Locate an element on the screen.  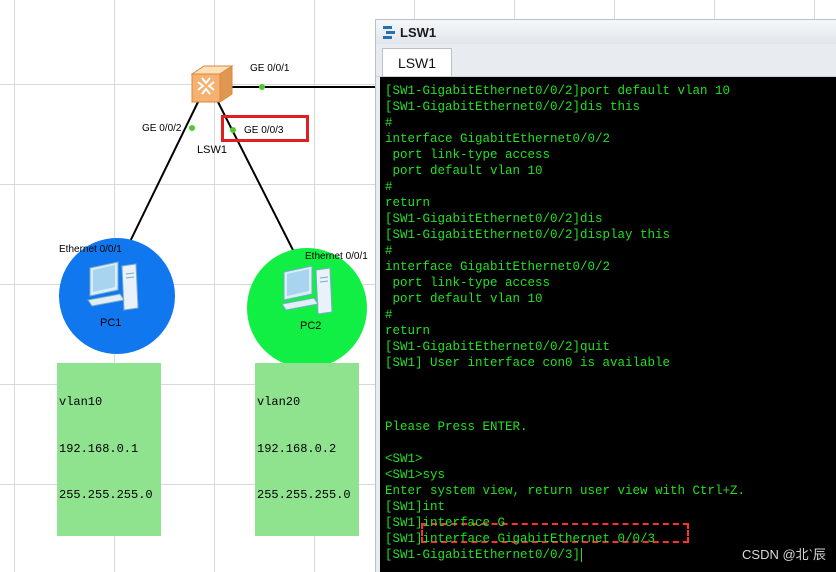
pc1-port-label: Ethernet 0/0/1 is located at coordinates (90, 249).